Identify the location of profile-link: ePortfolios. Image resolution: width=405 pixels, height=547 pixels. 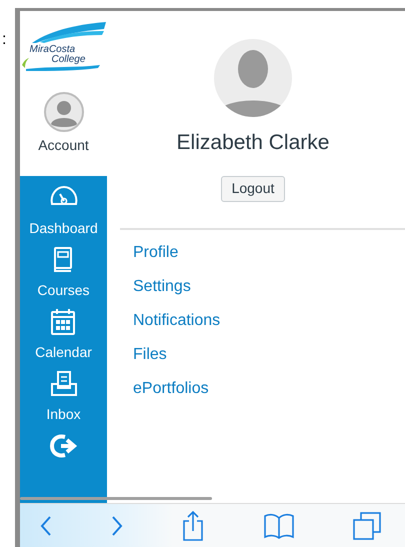
(171, 388).